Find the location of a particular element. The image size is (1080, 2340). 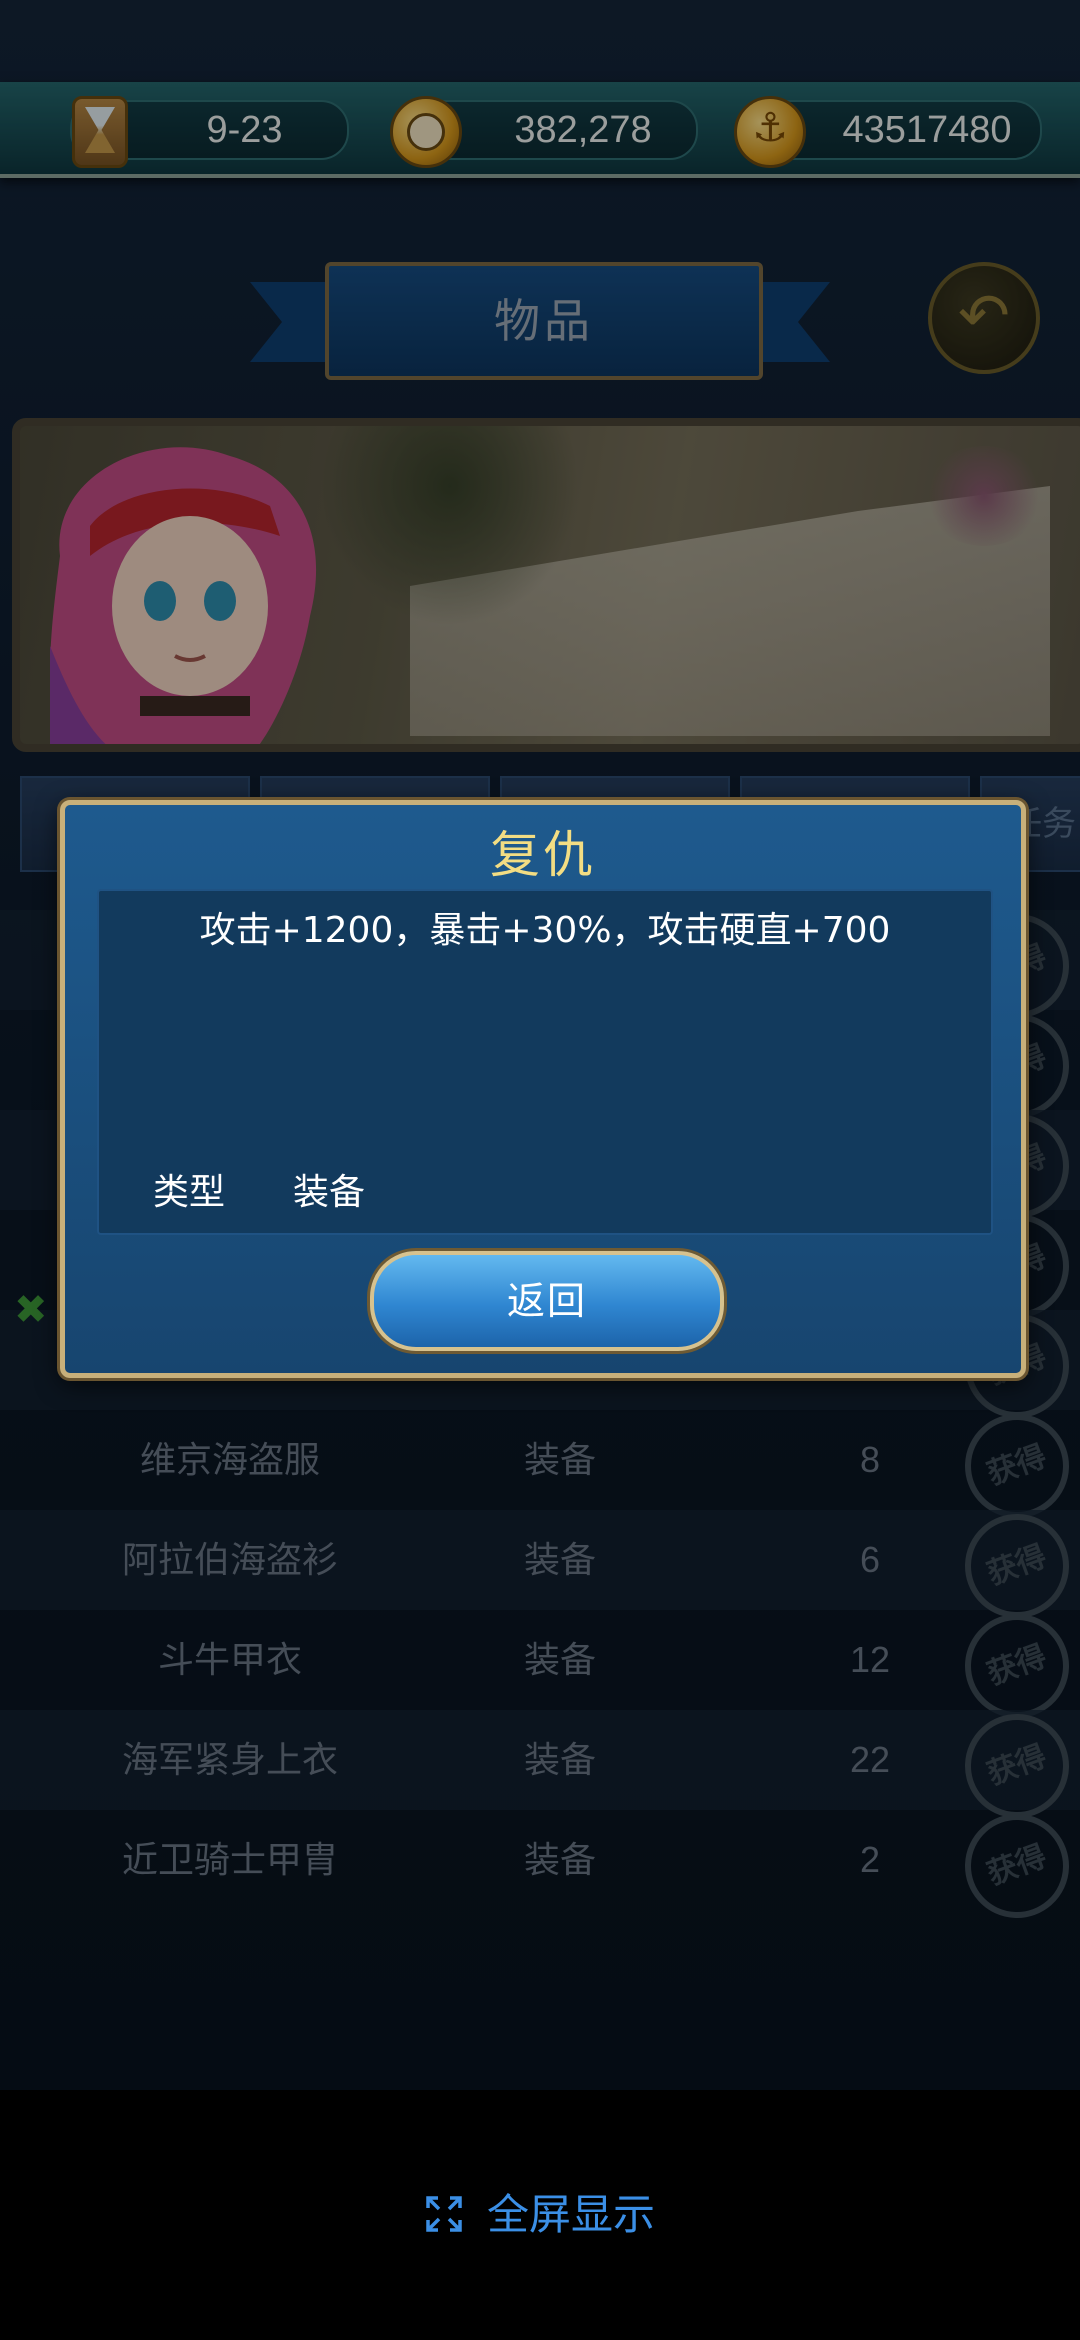

item-description: 攻击+1200，暴击+30%，攻击硬直+700 is located at coordinates (545, 930).